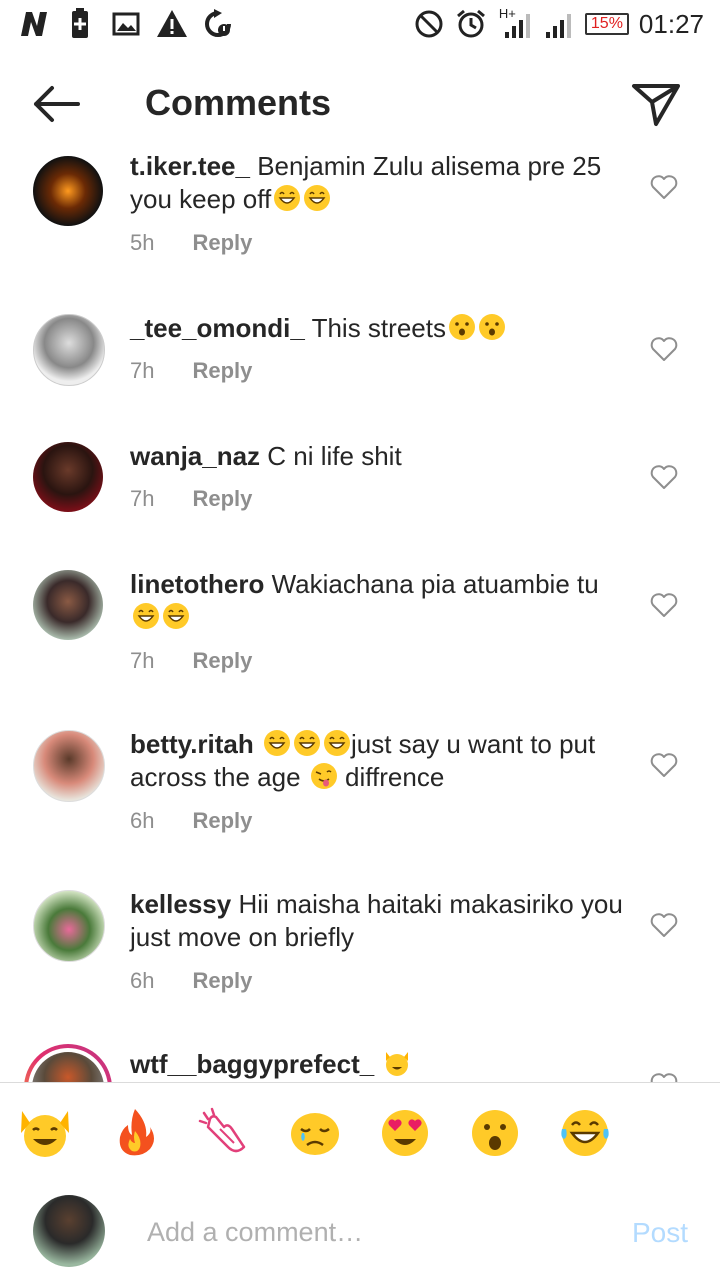 The image size is (720, 1280). Describe the element at coordinates (34, 24) in the screenshot. I see `n-logo-icon` at that location.